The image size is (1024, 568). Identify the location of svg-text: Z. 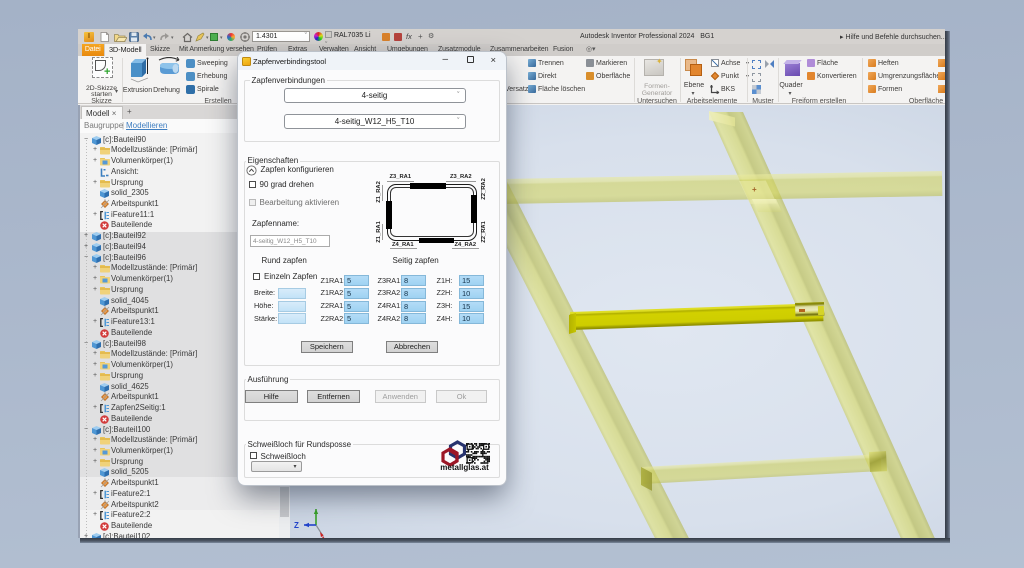
(296, 525).